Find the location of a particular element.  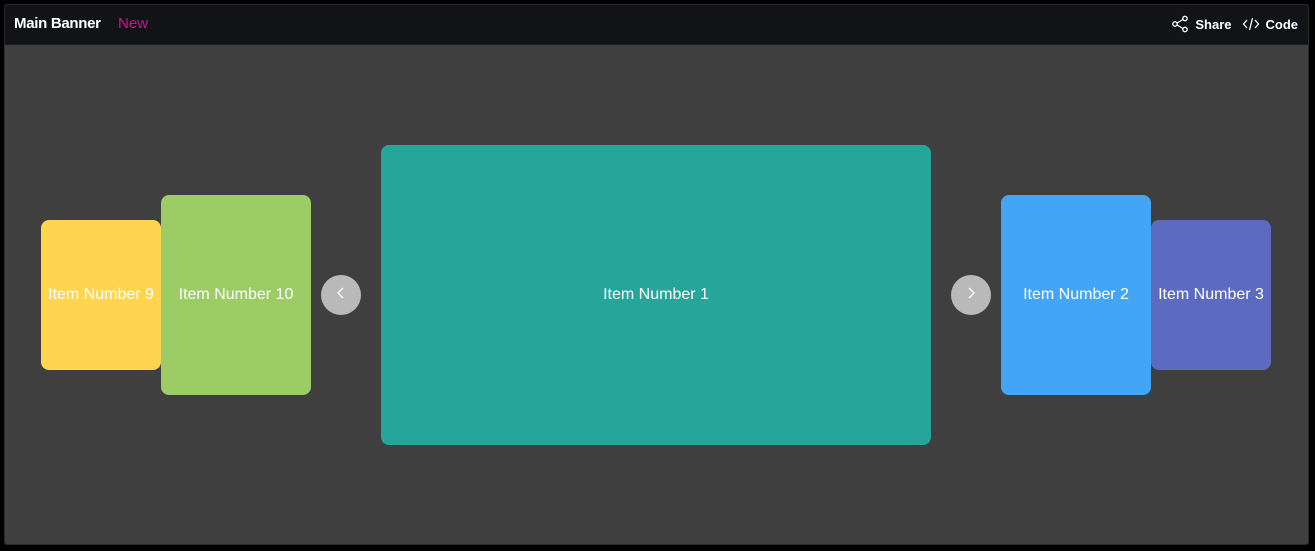

prev-button is located at coordinates (341, 295).